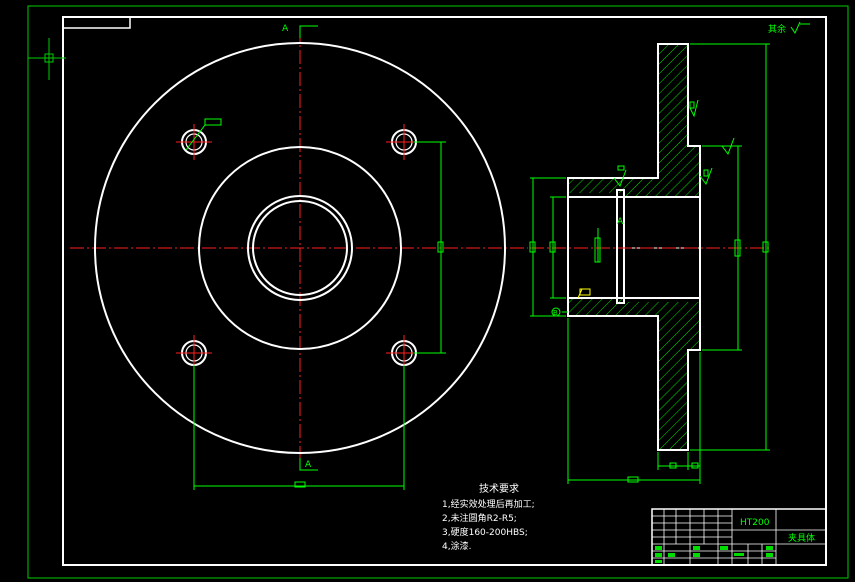 The image size is (855, 582). What do you see at coordinates (499, 488) in the screenshot?
I see `tech-requirements-title: 技术要求` at bounding box center [499, 488].